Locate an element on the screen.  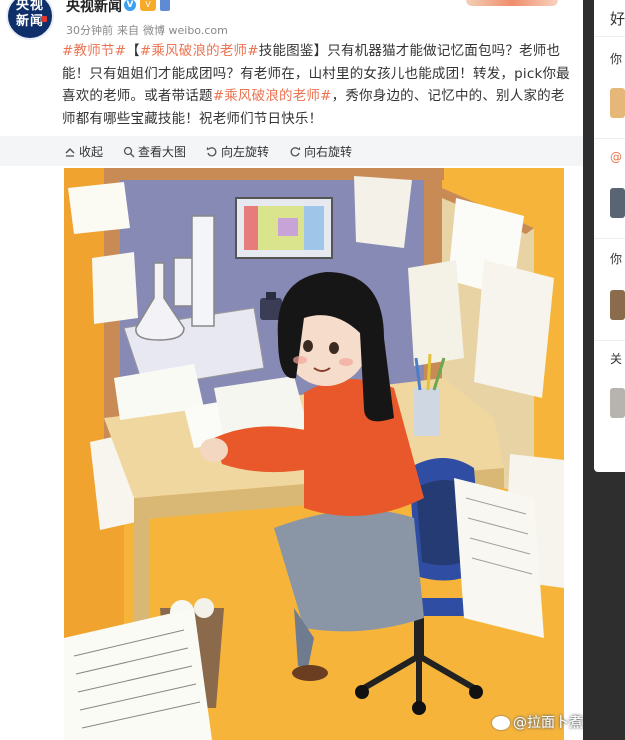
avatar-logo-mark is located at coordinates (44, 19).